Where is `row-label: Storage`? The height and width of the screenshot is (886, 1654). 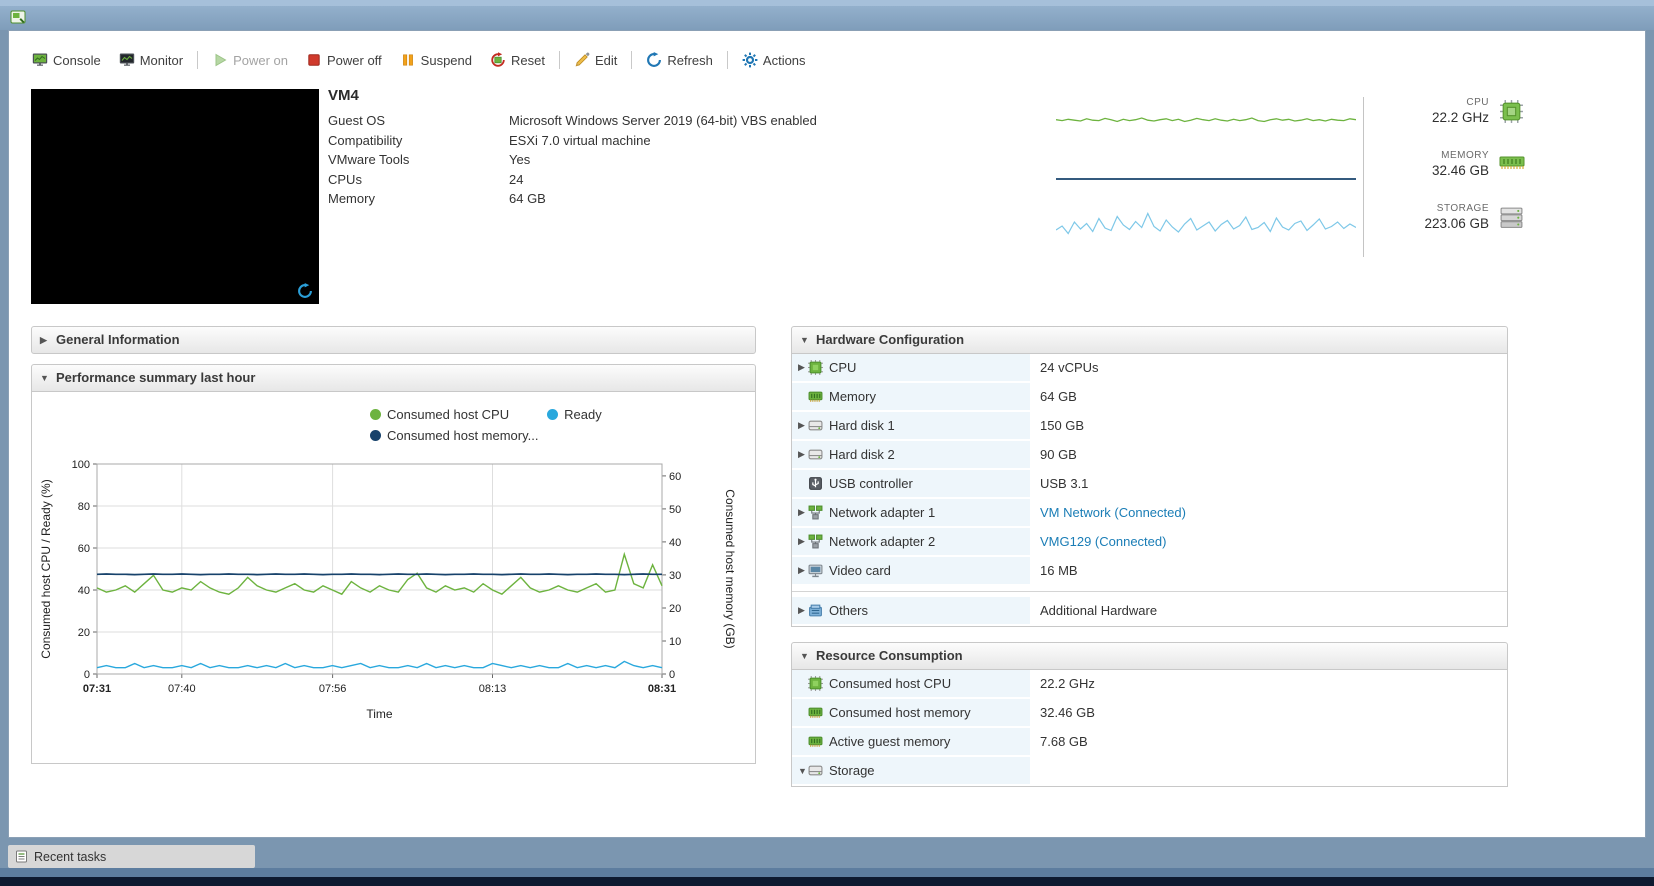 row-label: Storage is located at coordinates (852, 770).